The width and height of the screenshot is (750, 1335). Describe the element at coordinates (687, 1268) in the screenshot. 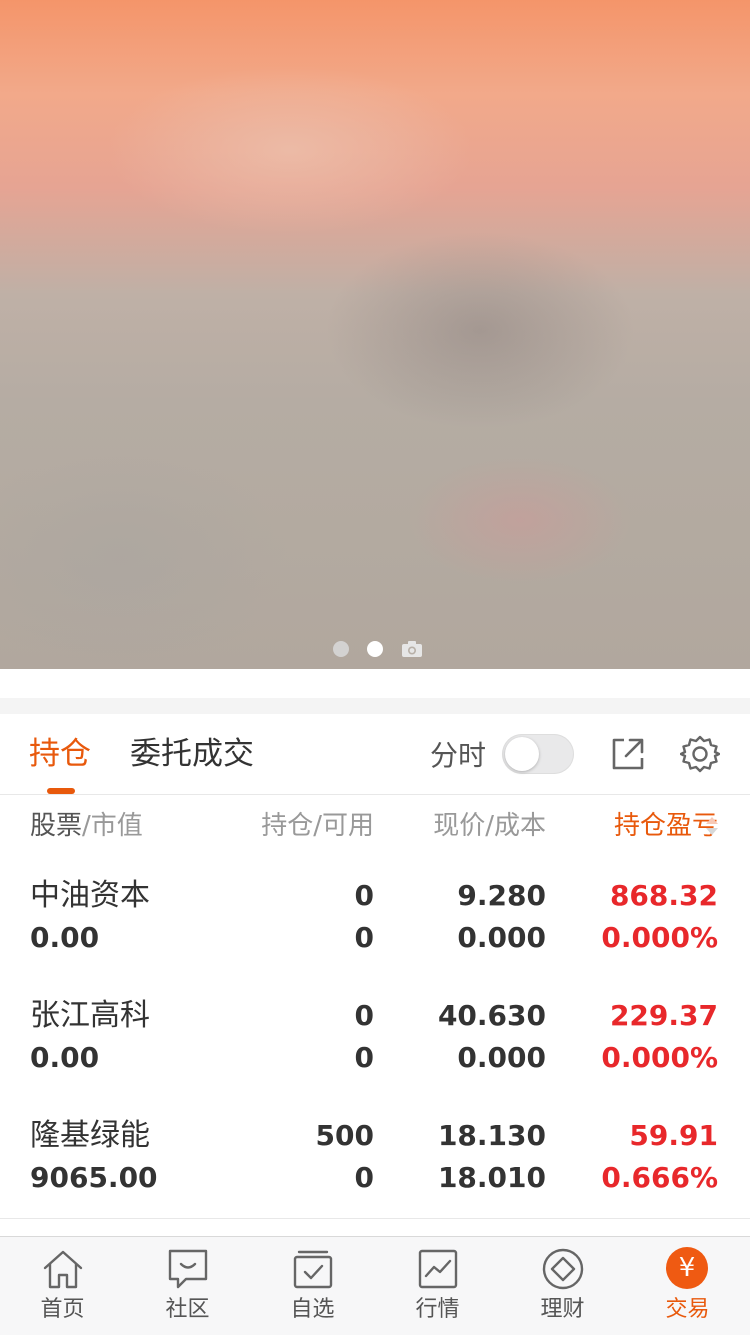

I see `trade-icon: ¥` at that location.